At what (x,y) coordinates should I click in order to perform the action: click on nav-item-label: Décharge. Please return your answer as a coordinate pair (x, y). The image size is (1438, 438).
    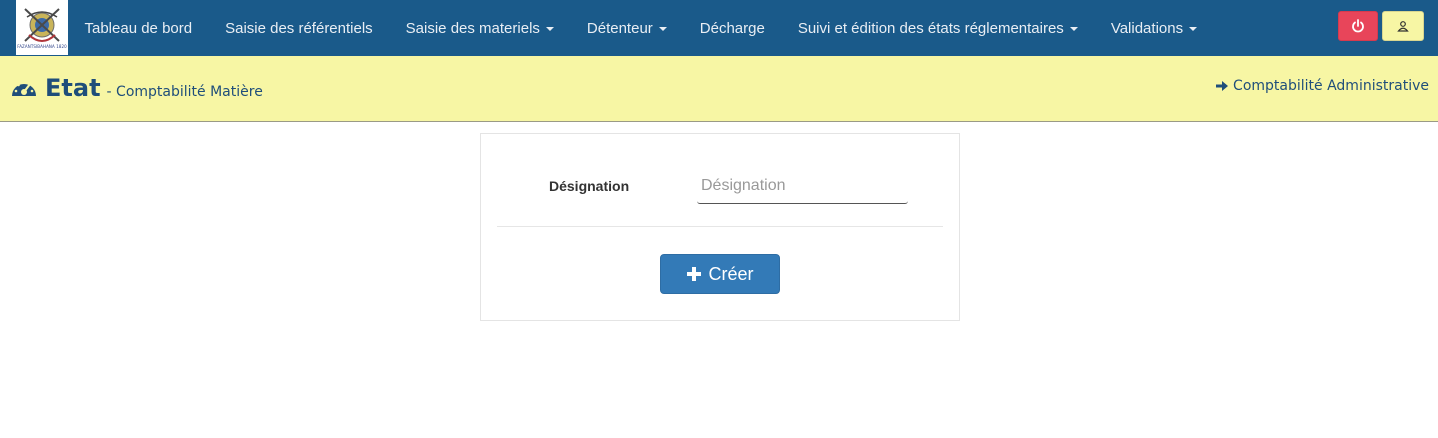
    Looking at the image, I should click on (732, 28).